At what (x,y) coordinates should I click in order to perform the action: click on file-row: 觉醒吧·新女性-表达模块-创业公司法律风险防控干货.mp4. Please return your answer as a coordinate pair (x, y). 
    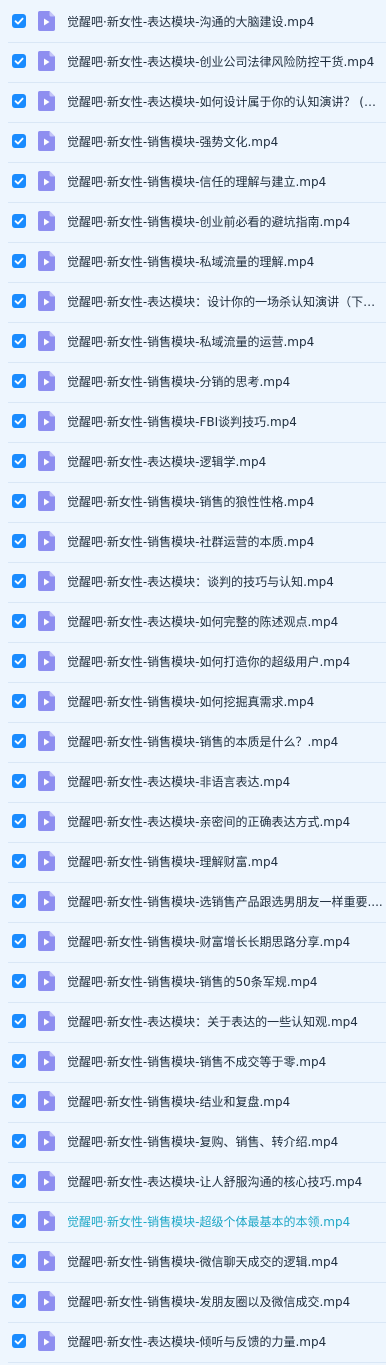
    Looking at the image, I should click on (193, 63).